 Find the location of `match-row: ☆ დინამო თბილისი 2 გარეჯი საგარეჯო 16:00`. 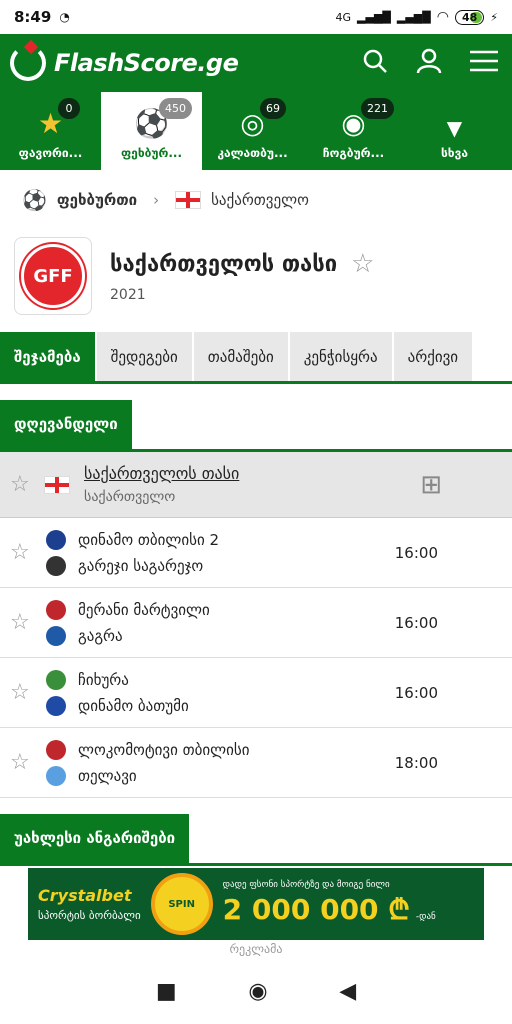

match-row: ☆ დინამო თბილისი 2 გარეჯი საგარეჯო 16:00 is located at coordinates (256, 553).